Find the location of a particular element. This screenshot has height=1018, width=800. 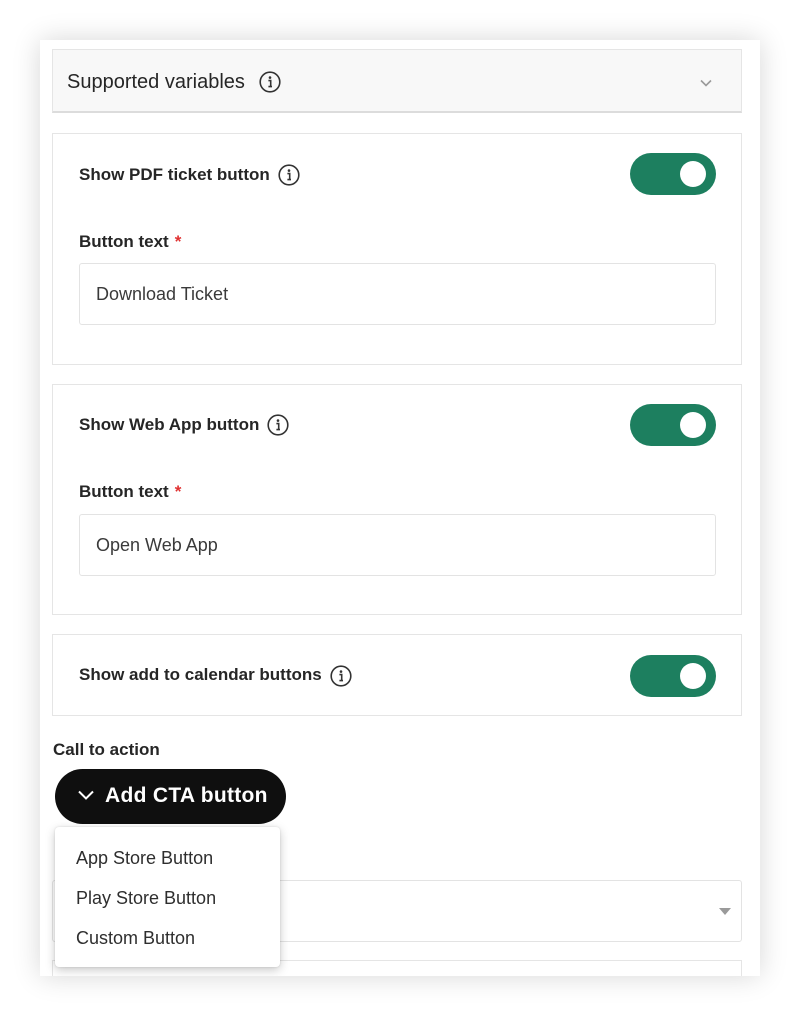

web-app-toggle-label: Show Web App button is located at coordinates (169, 424).